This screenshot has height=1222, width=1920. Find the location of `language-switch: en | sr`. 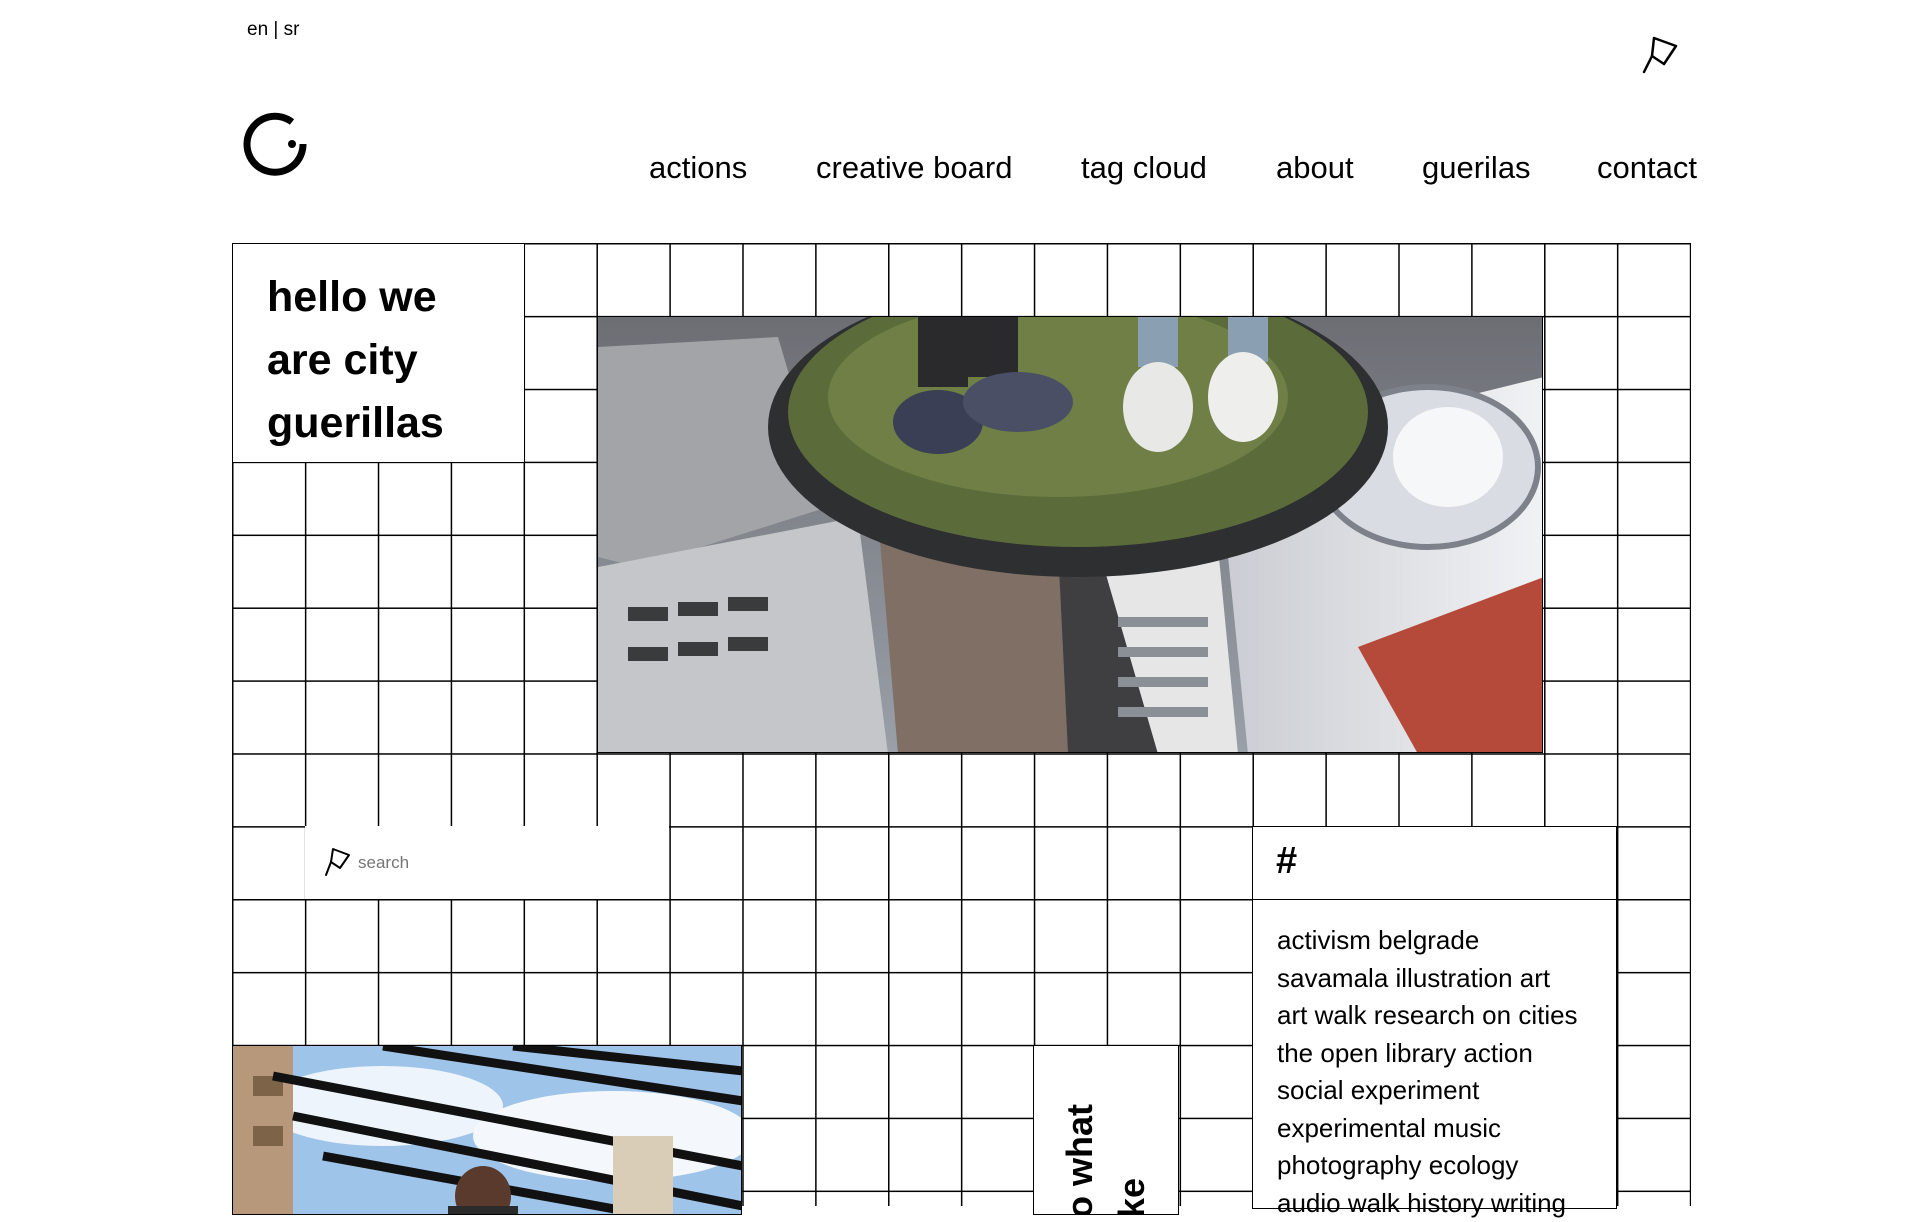

language-switch: en | sr is located at coordinates (273, 30).